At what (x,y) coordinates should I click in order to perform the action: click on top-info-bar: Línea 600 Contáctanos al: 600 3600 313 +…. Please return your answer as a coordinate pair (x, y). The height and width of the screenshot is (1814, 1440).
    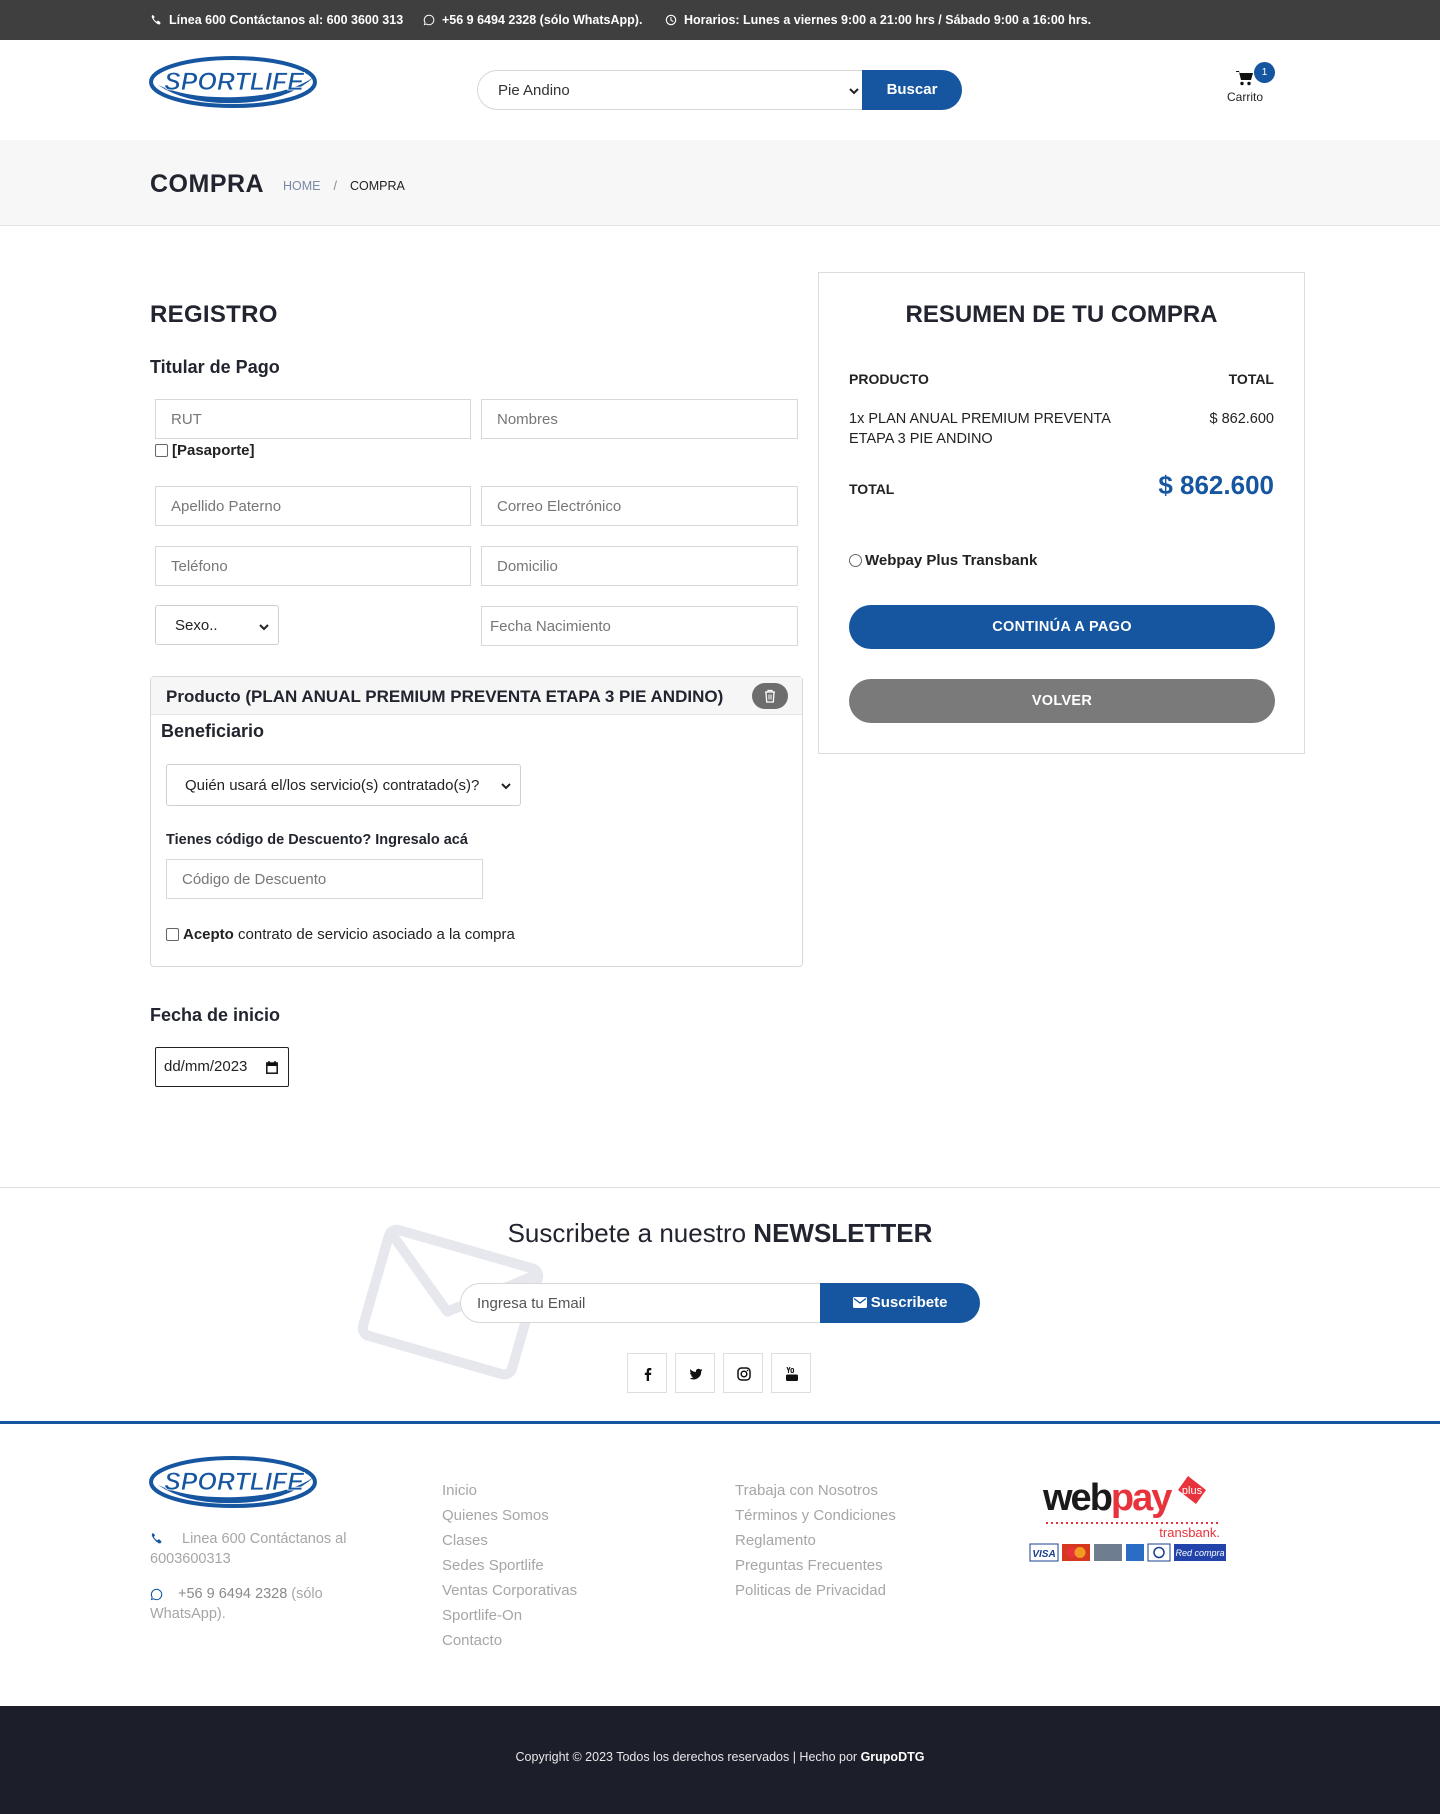
    Looking at the image, I should click on (720, 20).